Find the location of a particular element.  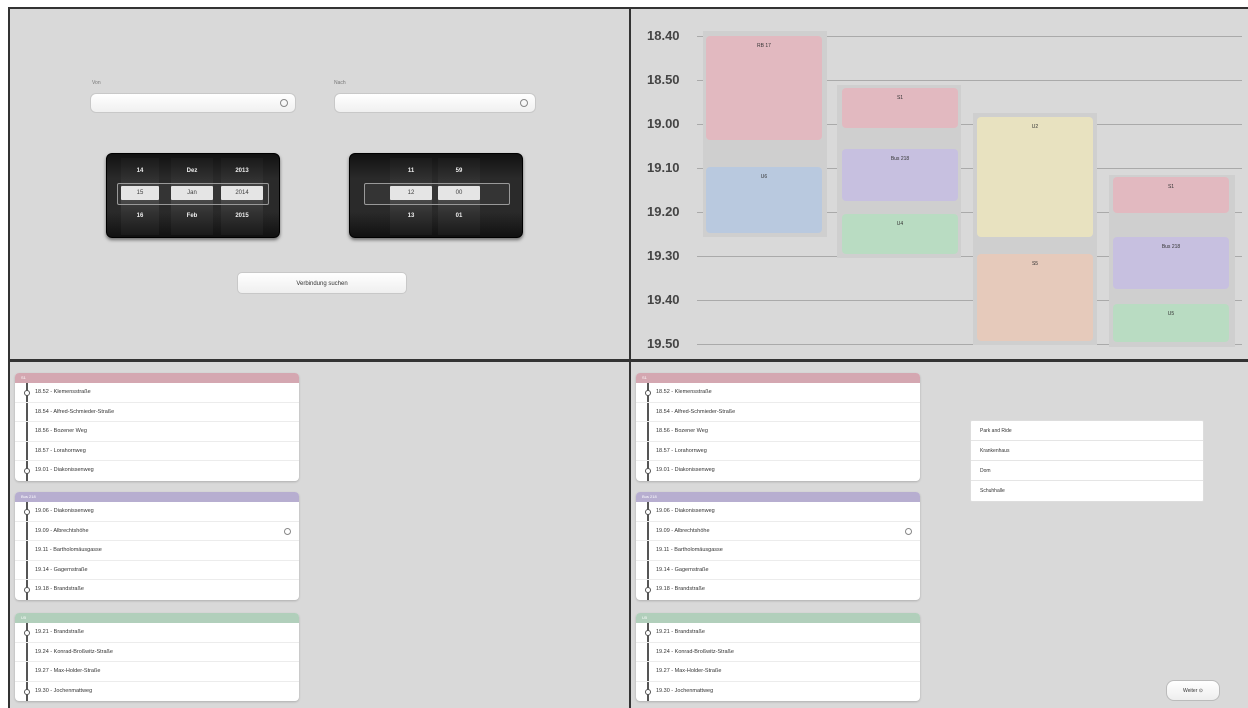

from-field is located at coordinates (193, 103).